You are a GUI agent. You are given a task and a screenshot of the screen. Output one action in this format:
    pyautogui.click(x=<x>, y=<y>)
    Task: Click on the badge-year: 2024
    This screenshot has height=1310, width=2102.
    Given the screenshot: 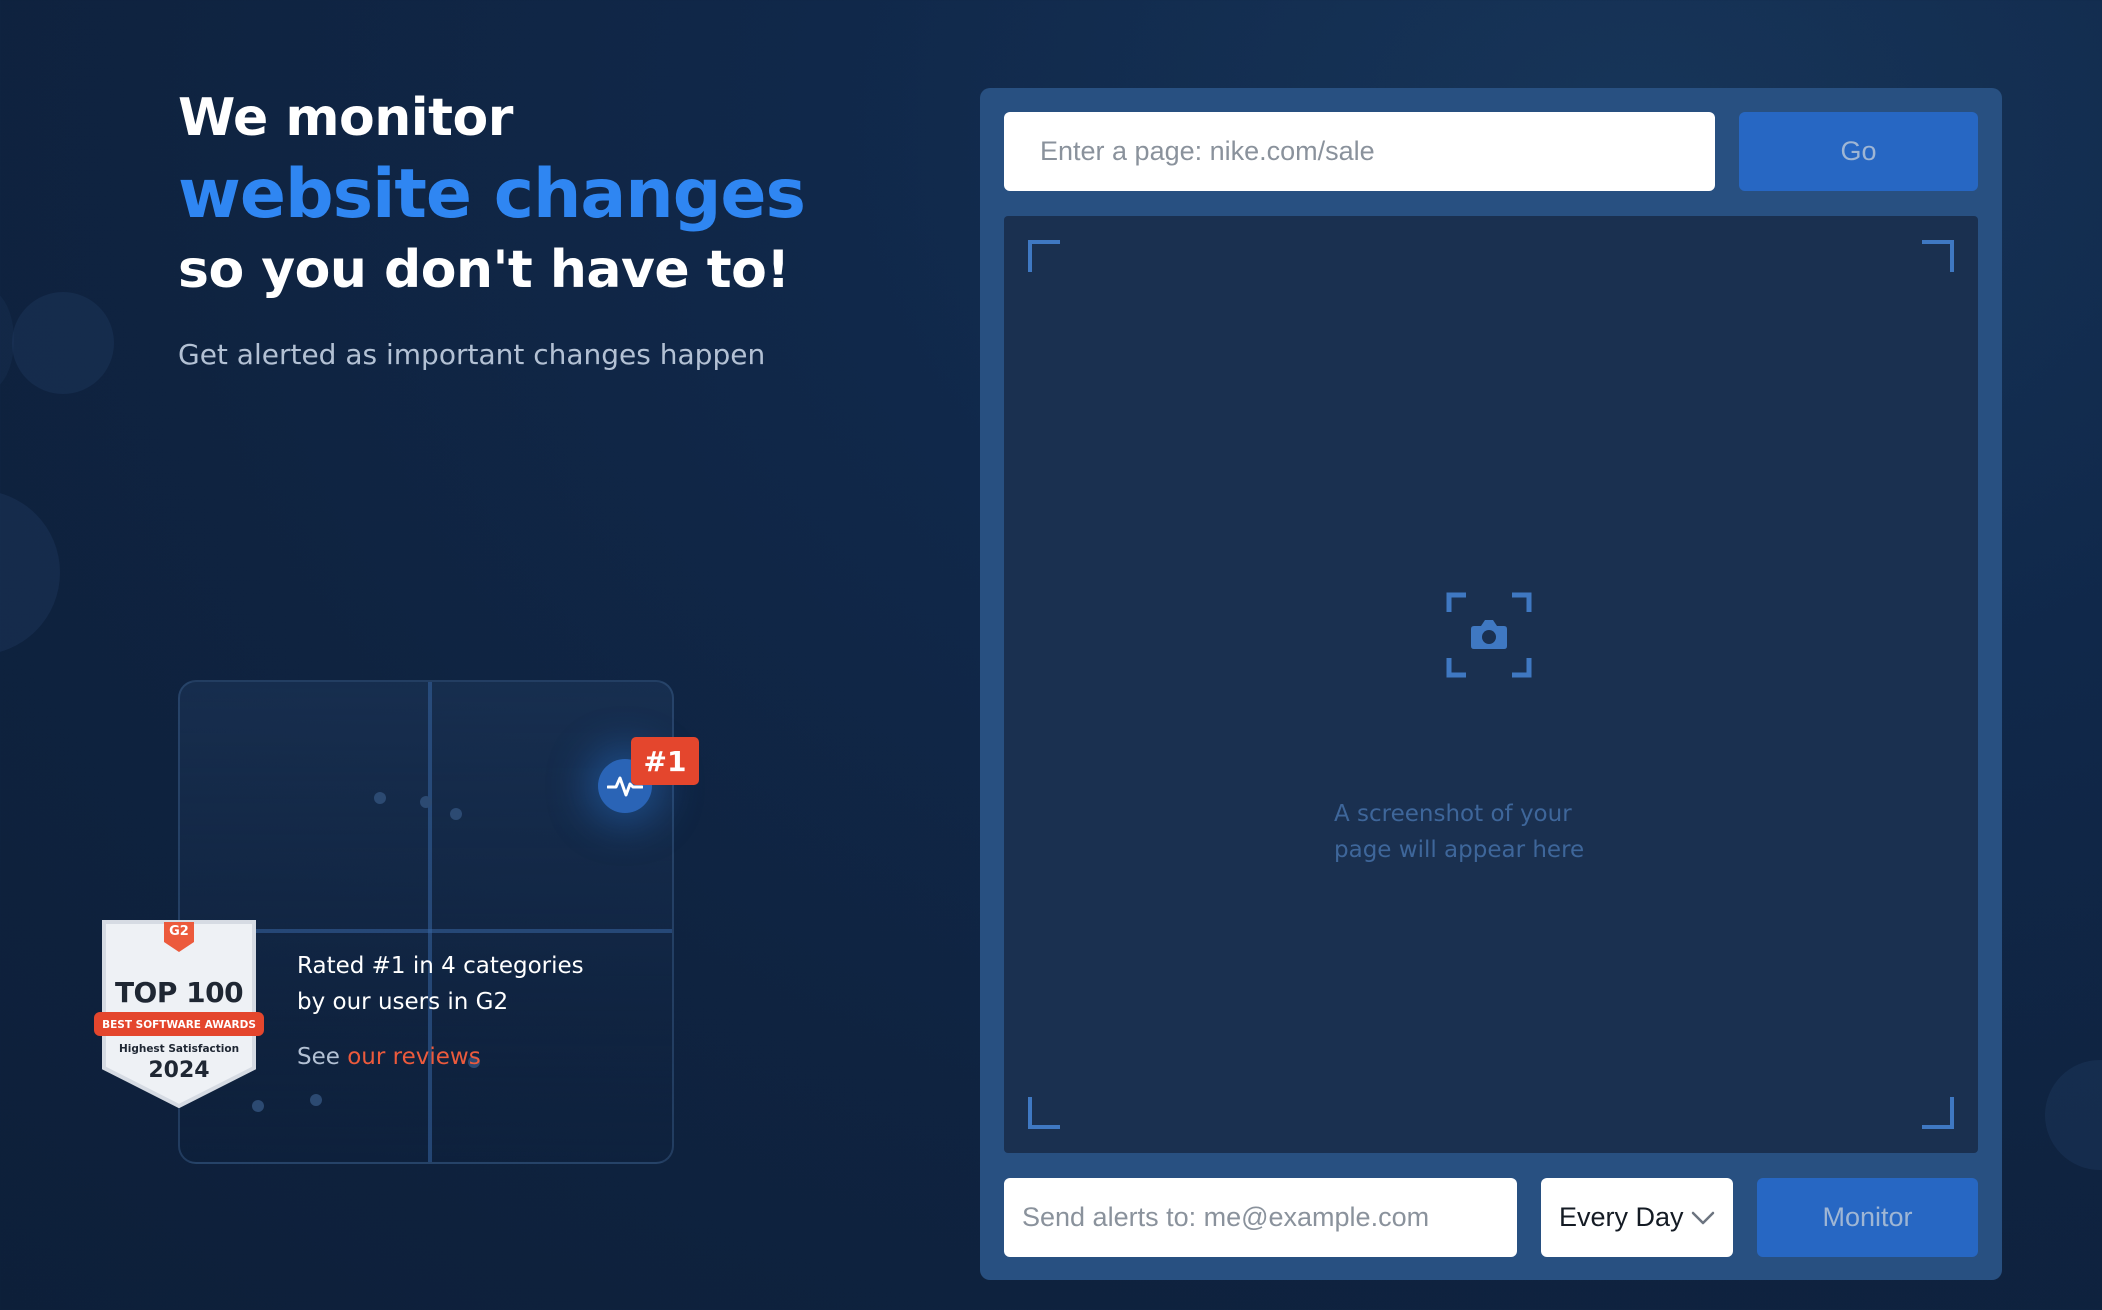 What is the action you would take?
    pyautogui.click(x=179, y=1070)
    